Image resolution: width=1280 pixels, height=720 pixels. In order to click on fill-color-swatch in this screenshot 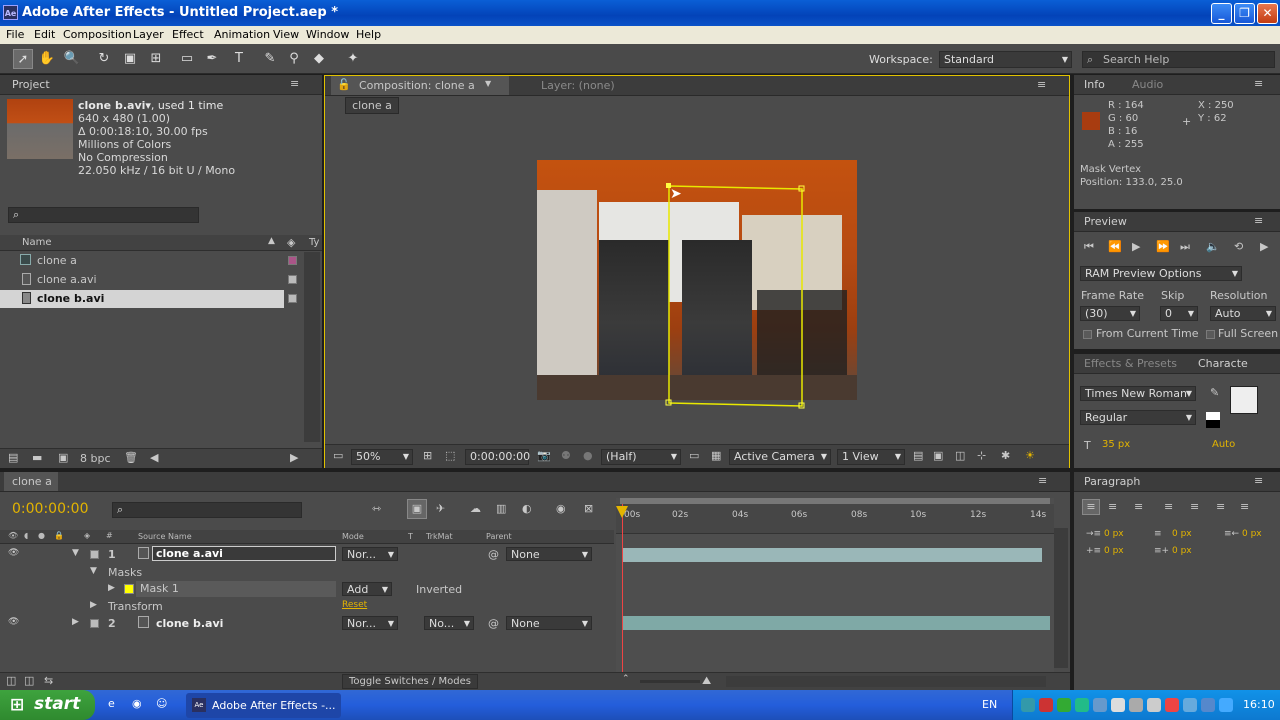, I will do `click(1244, 400)`.